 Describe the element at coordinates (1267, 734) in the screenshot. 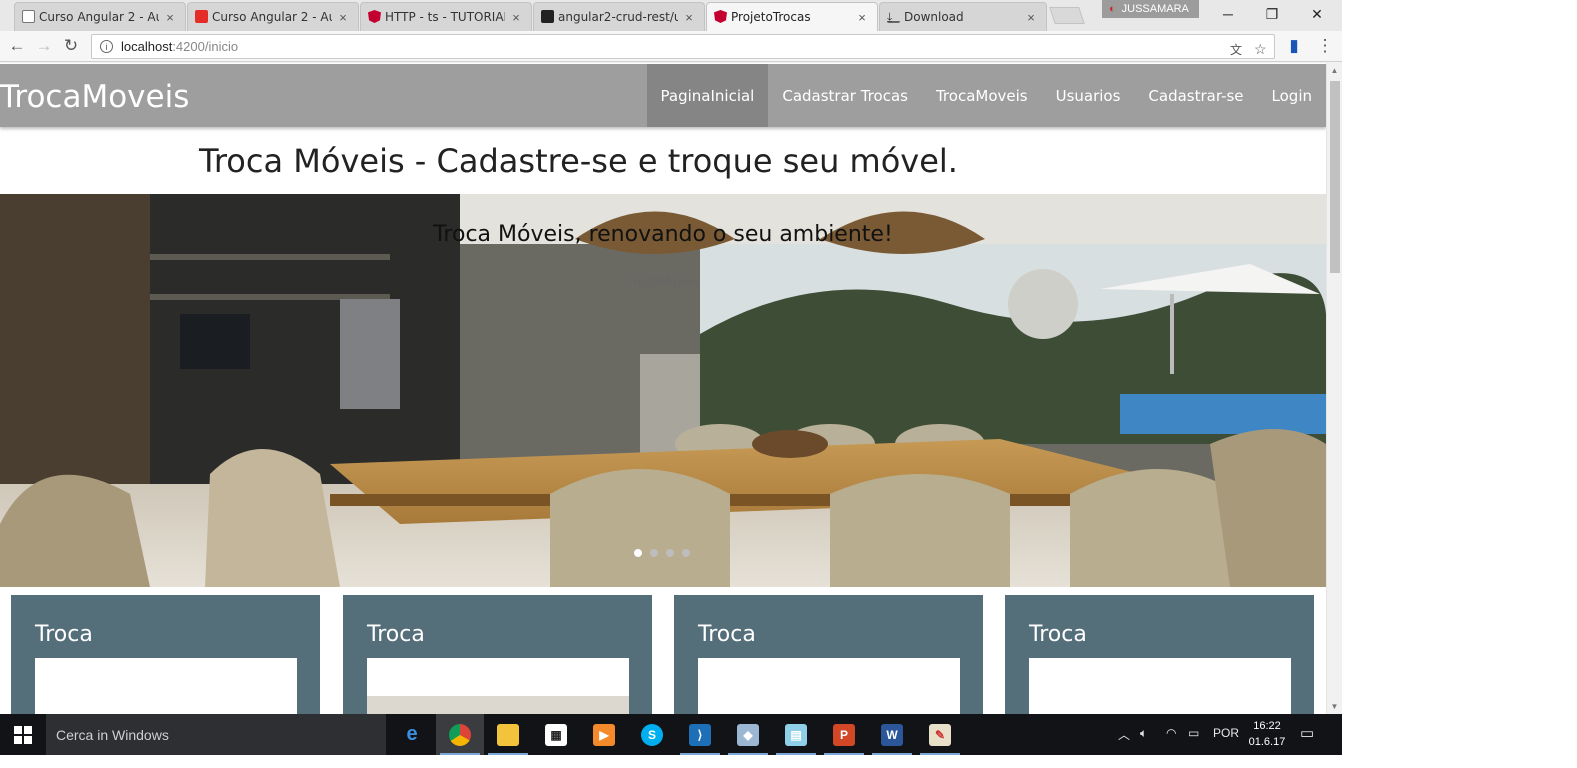

I see `taskbar-clock: 16:22 01.6.17` at that location.